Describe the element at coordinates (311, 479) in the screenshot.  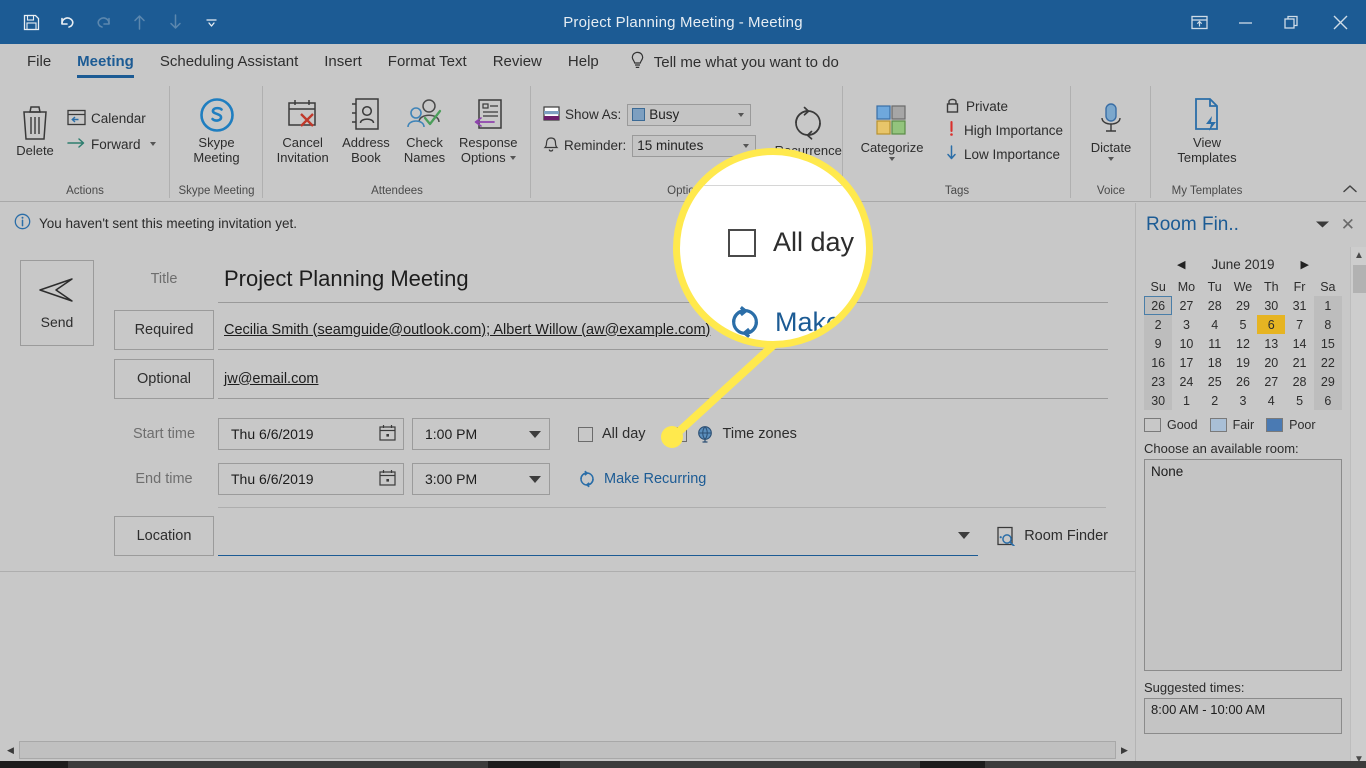
I see `end-date-input: Thu 6/6/2019` at that location.